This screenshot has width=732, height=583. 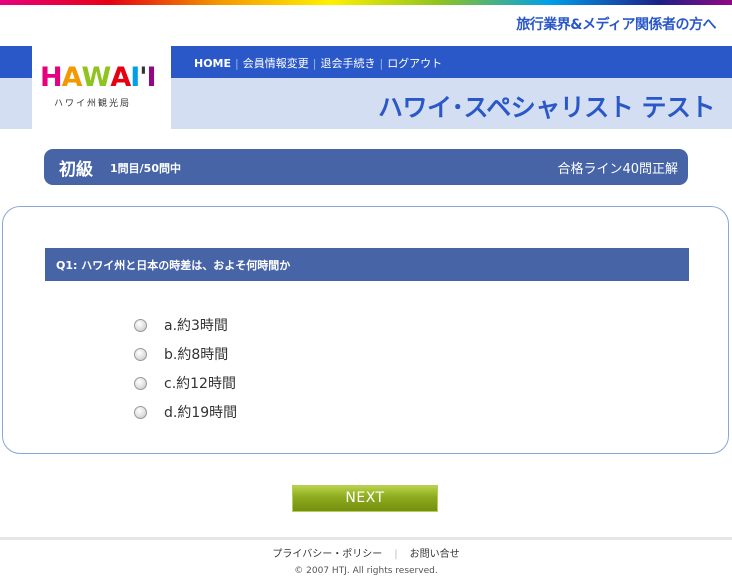 What do you see at coordinates (76, 170) in the screenshot?
I see `level-label: 初級` at bounding box center [76, 170].